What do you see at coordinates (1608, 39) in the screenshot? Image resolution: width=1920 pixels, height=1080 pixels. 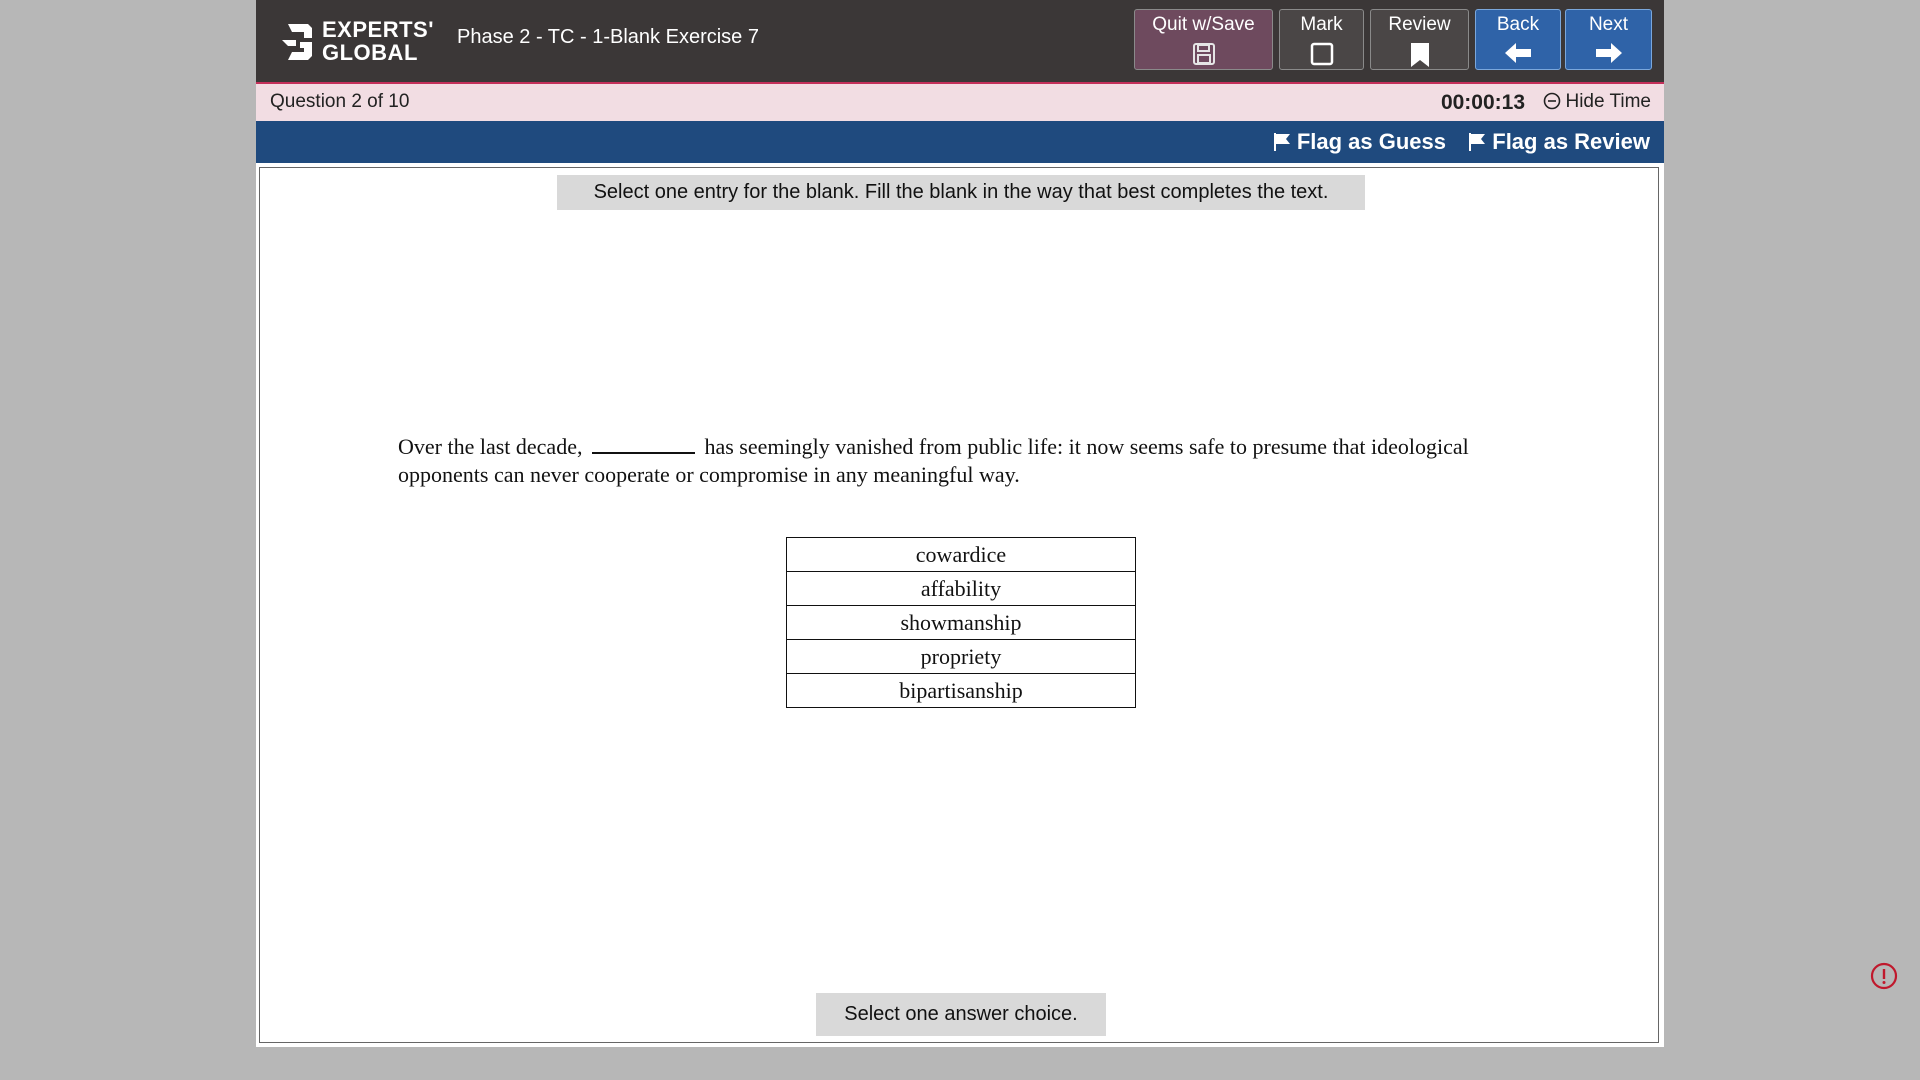 I see `next-button: Next` at bounding box center [1608, 39].